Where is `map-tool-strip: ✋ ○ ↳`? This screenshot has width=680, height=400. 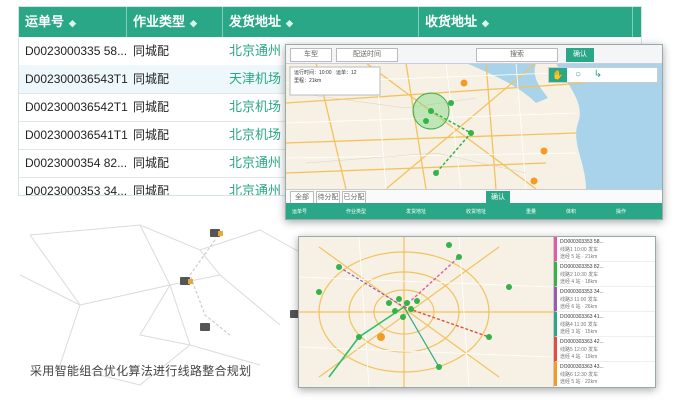
map-tool-strip: ✋ ○ ↳ is located at coordinates (603, 75).